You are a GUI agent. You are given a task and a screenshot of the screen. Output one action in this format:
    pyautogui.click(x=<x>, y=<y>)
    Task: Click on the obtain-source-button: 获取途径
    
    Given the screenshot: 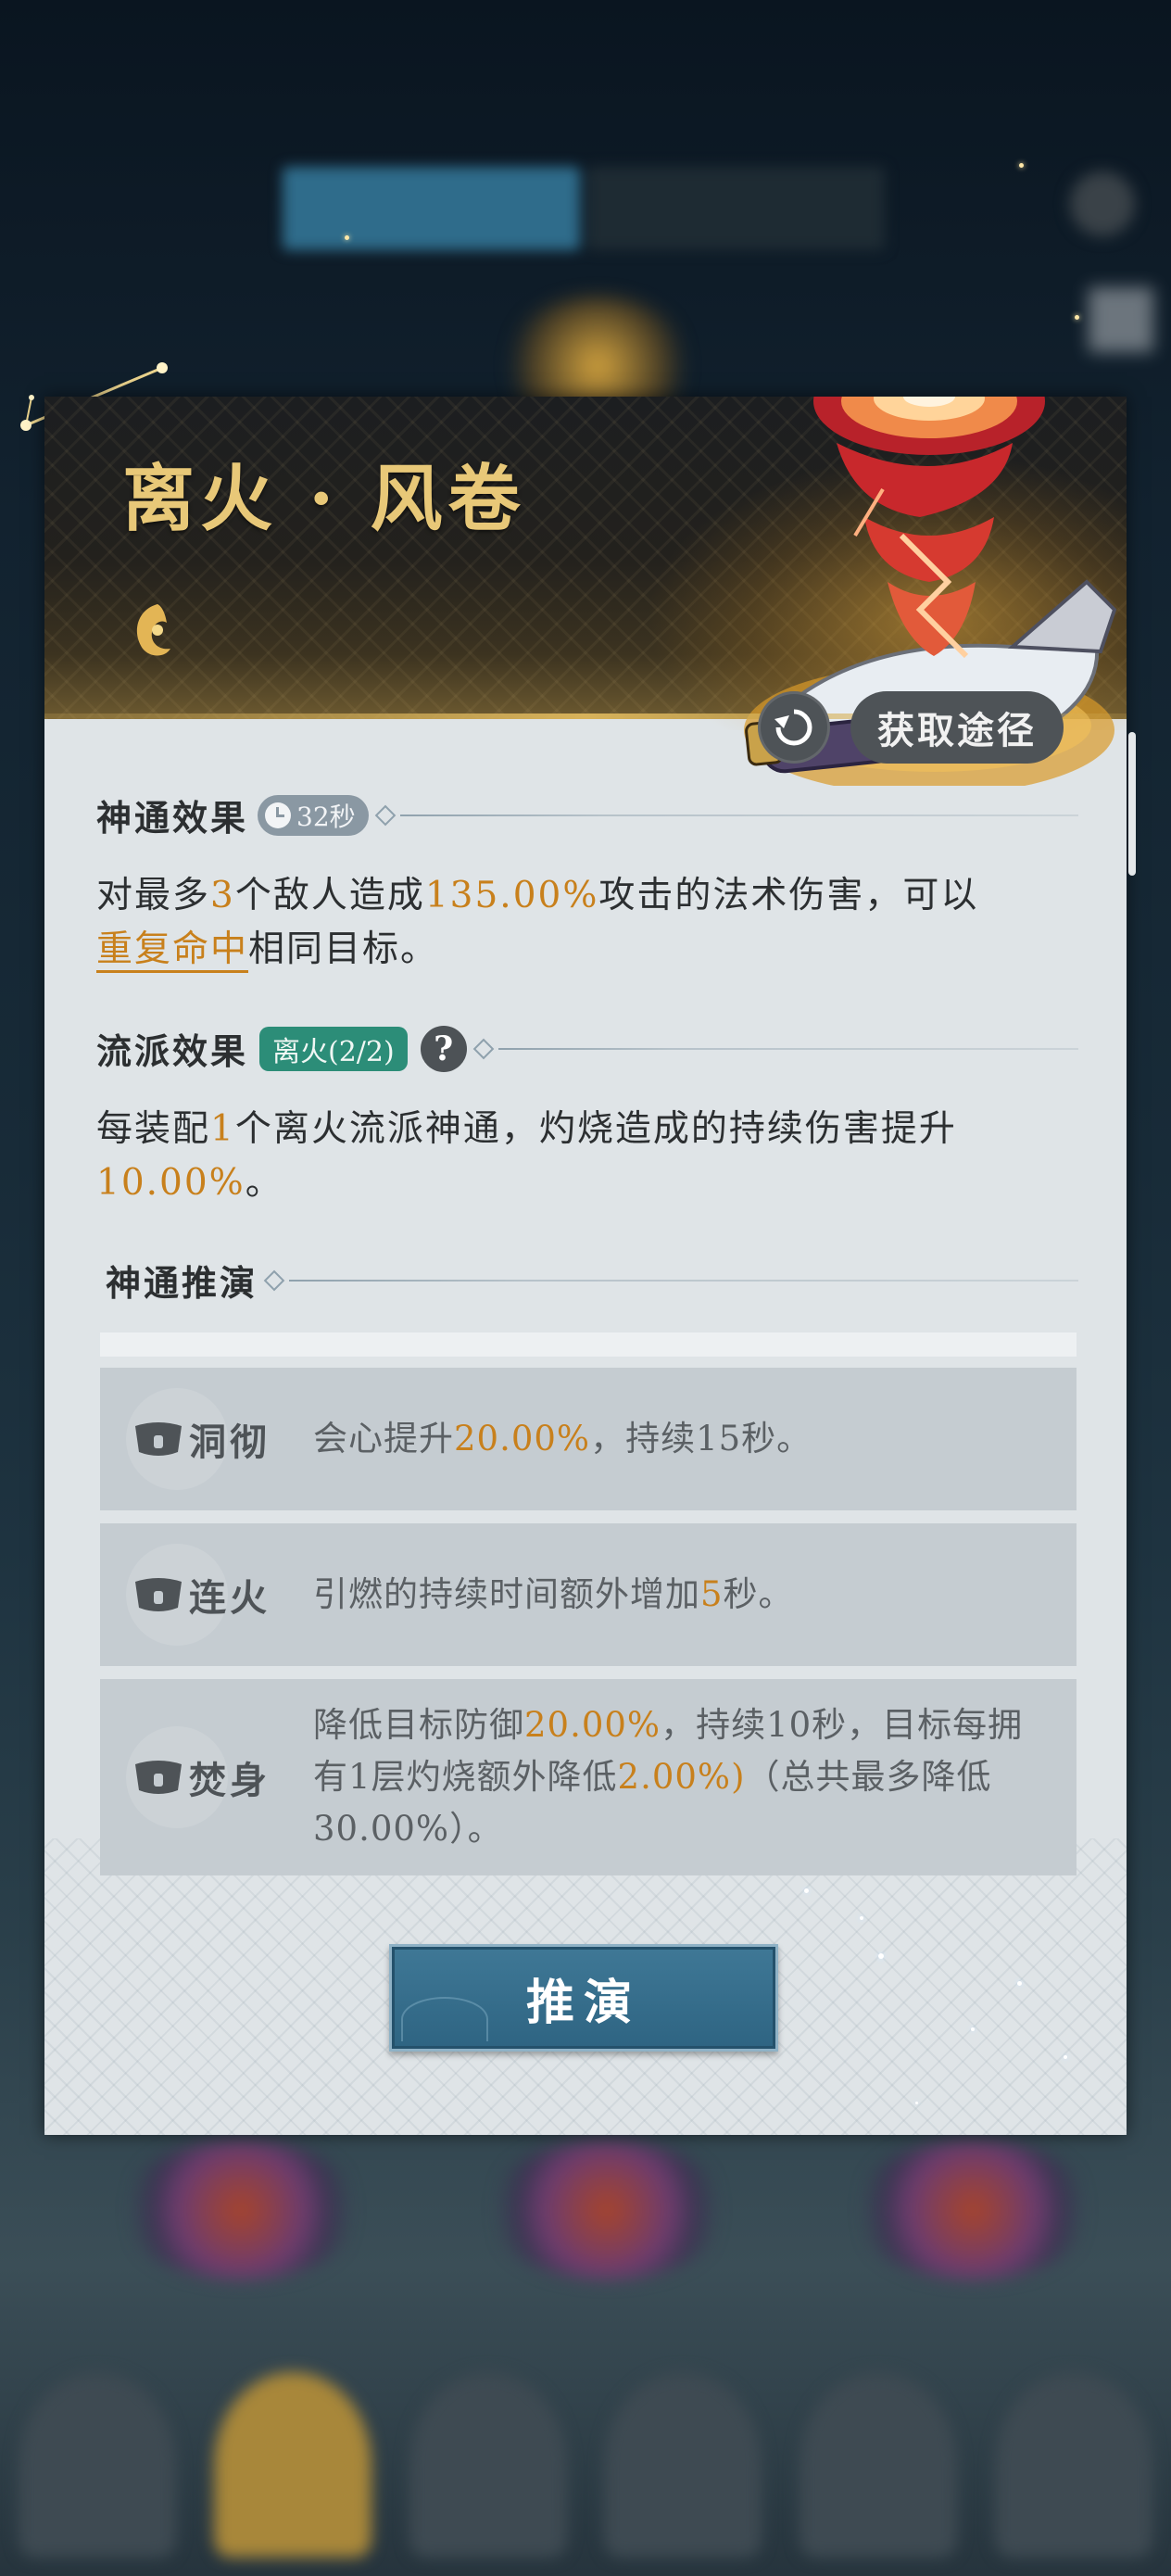 What is the action you would take?
    pyautogui.click(x=957, y=728)
    